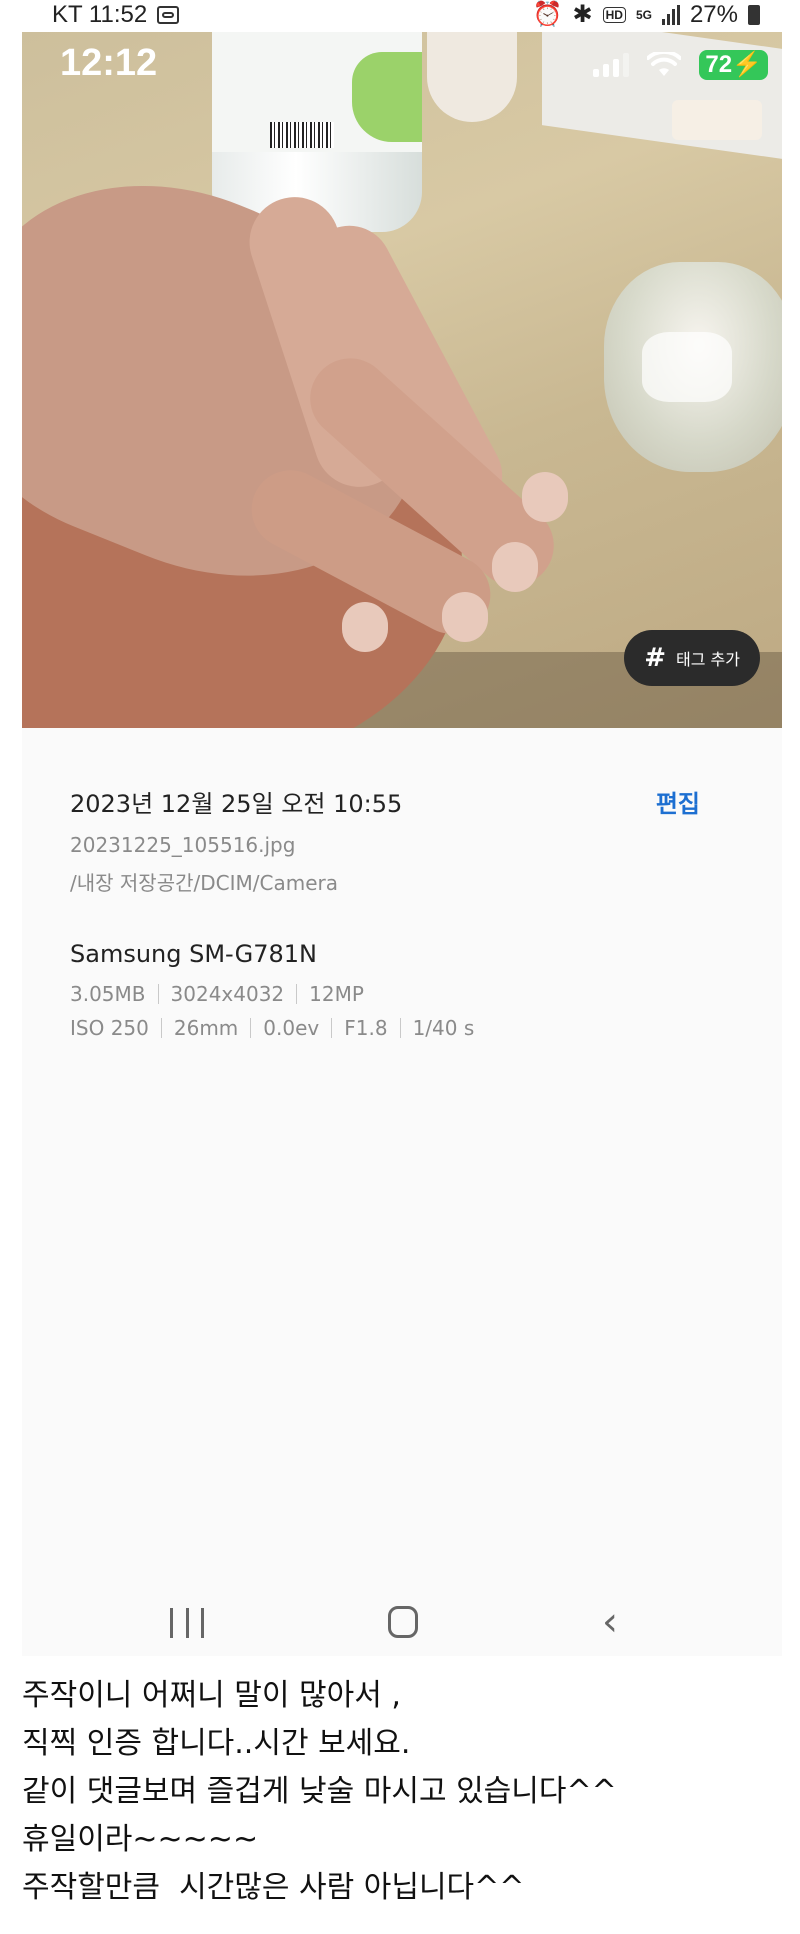  Describe the element at coordinates (400, 16) in the screenshot. I see `outer-status-bar: KT 11:52 ⏰ ✱ HD 5G 27%` at that location.